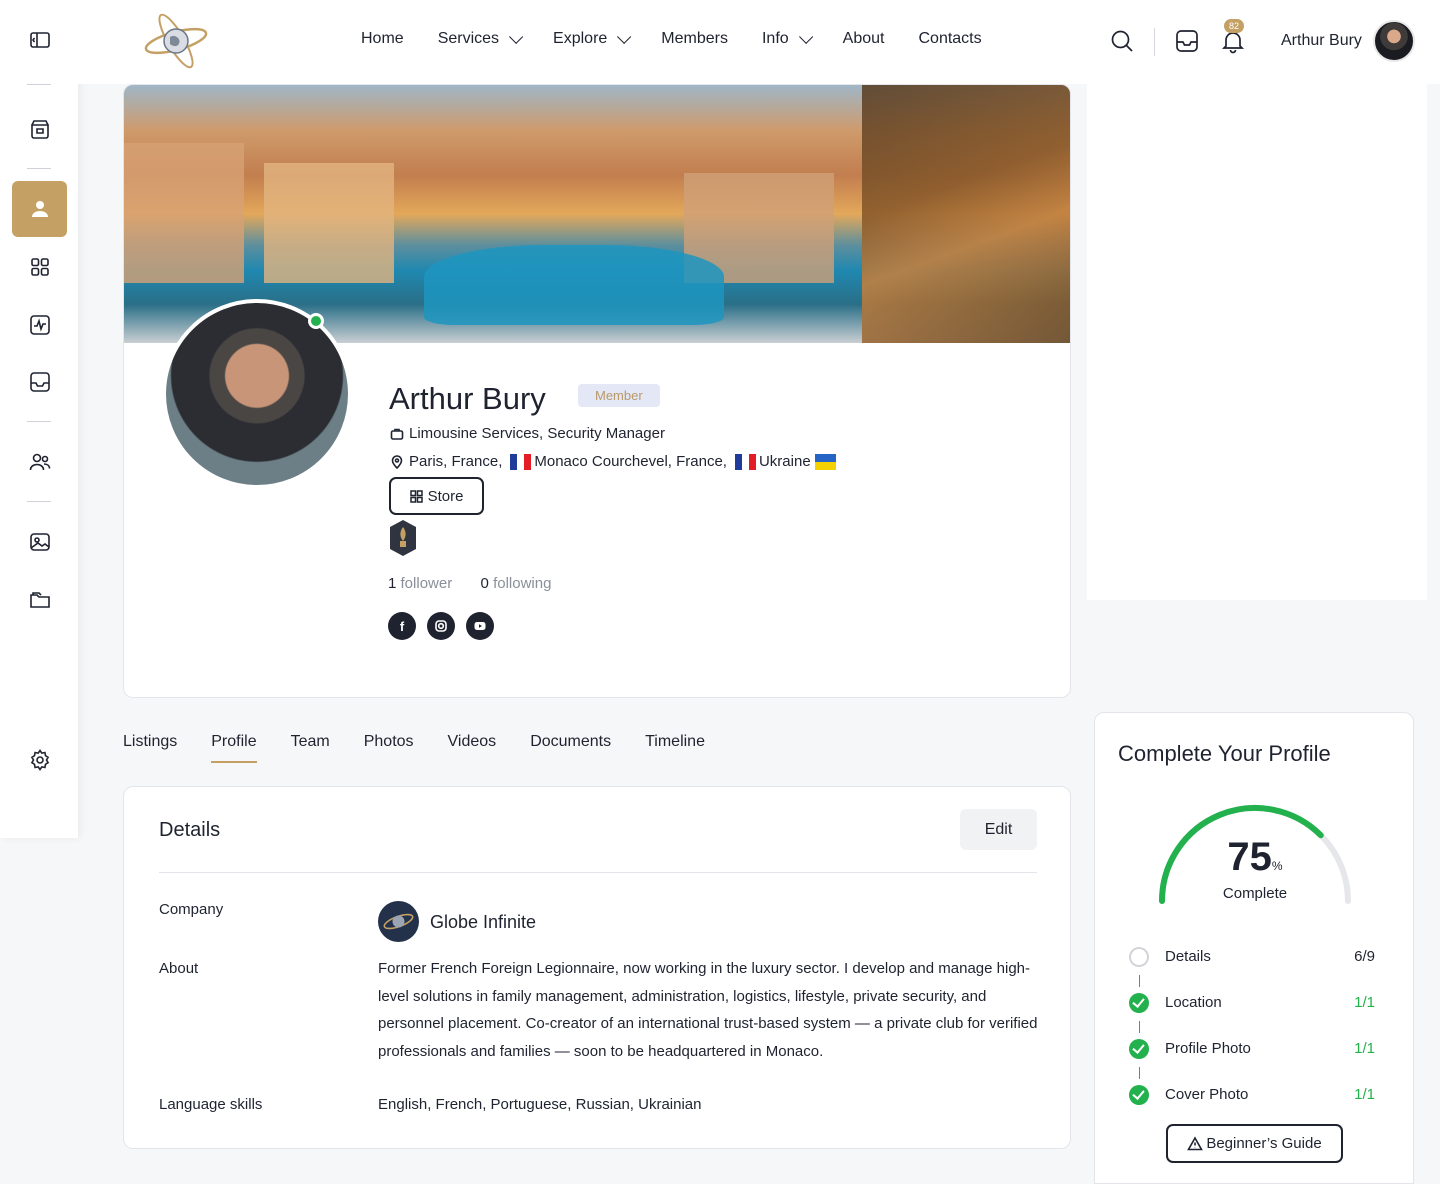 This screenshot has width=1440, height=1184. I want to click on facebook-icon: f, so click(402, 626).